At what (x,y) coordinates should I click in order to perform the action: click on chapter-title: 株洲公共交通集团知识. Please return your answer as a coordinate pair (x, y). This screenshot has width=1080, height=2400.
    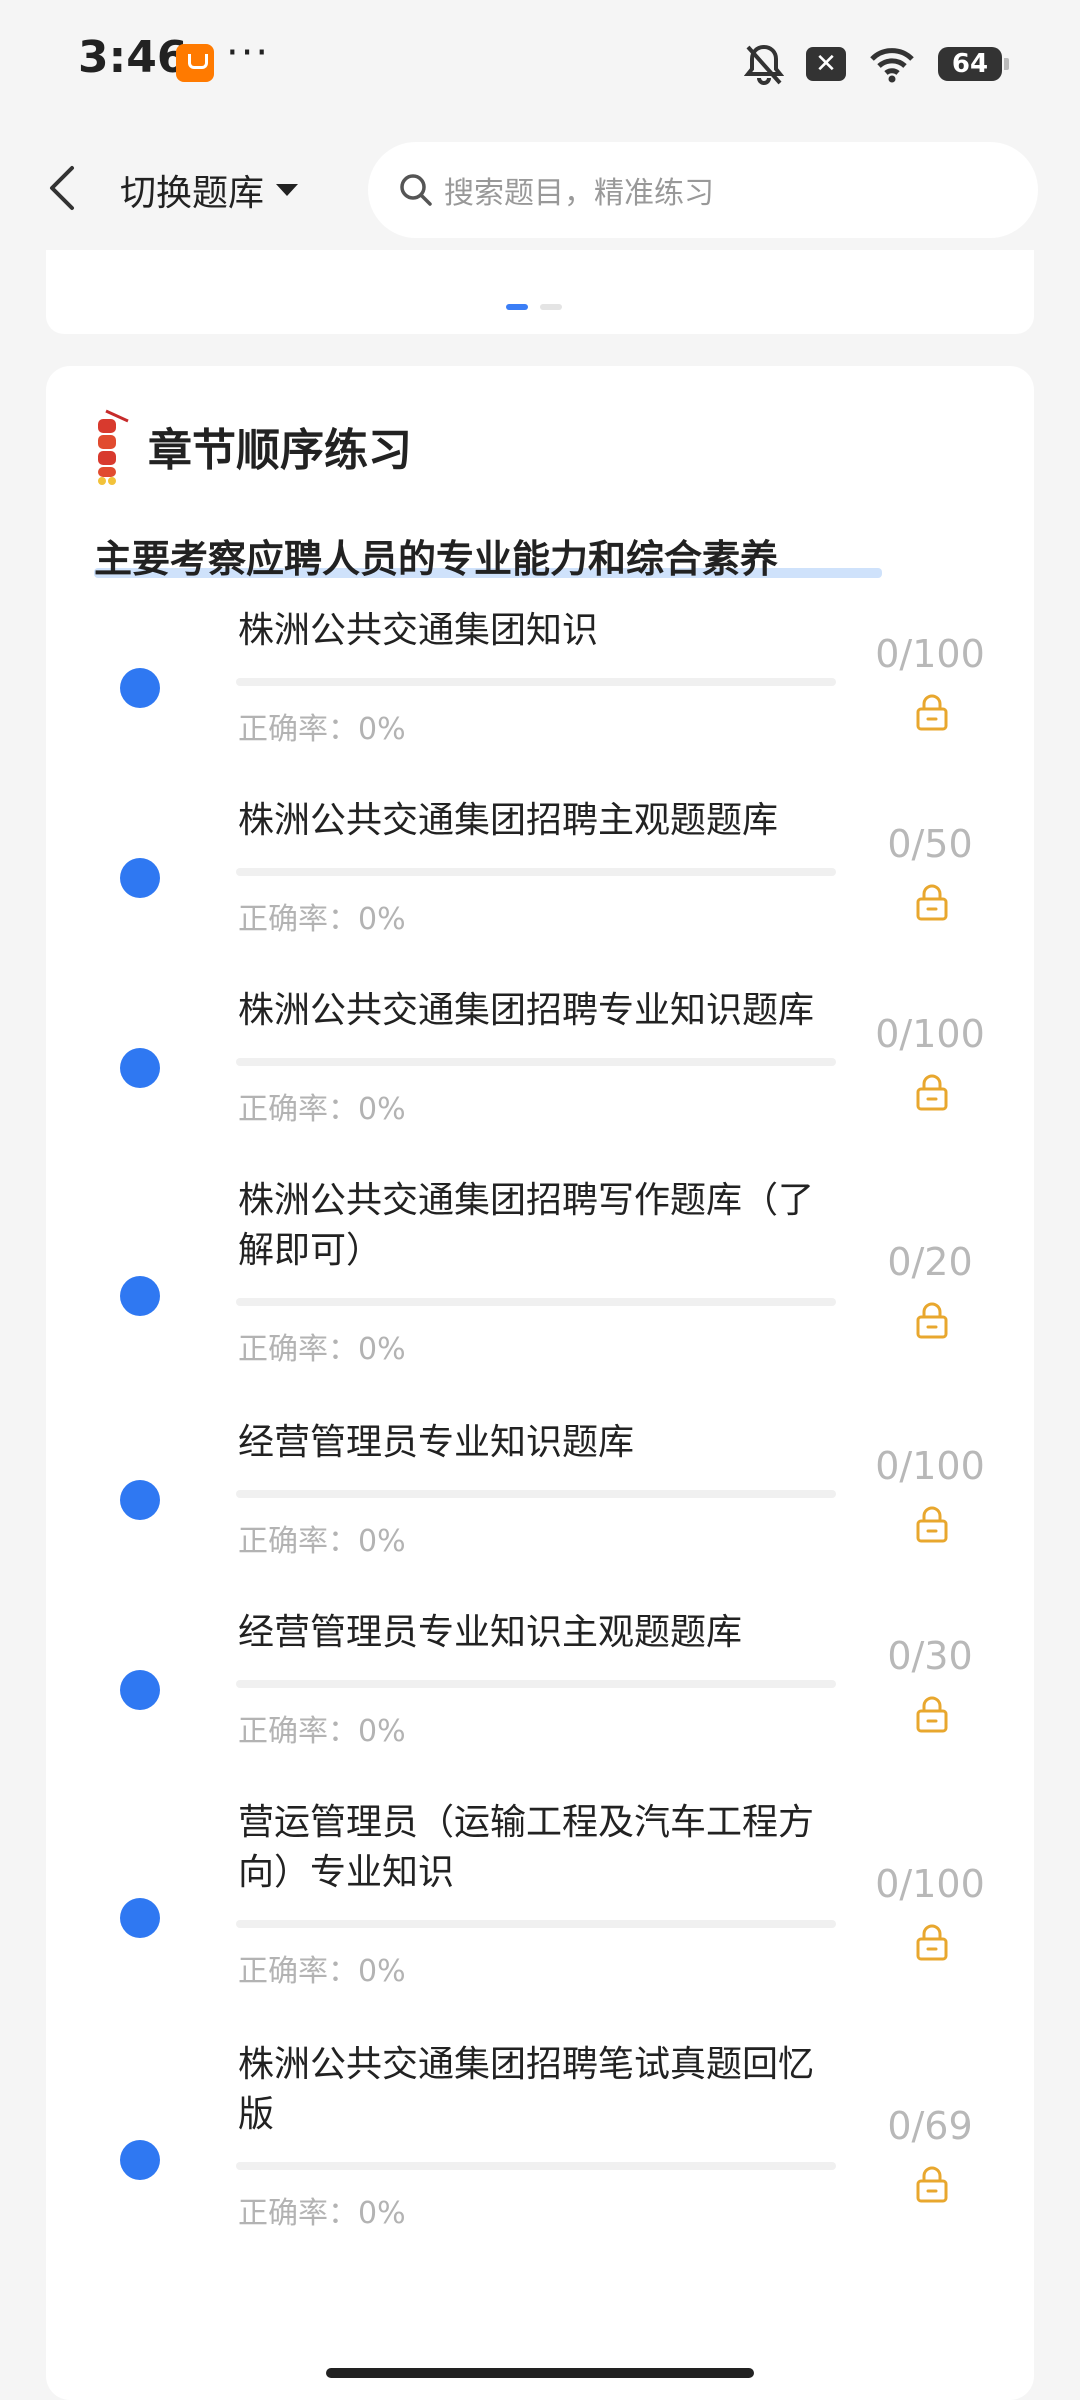
    Looking at the image, I should click on (418, 630).